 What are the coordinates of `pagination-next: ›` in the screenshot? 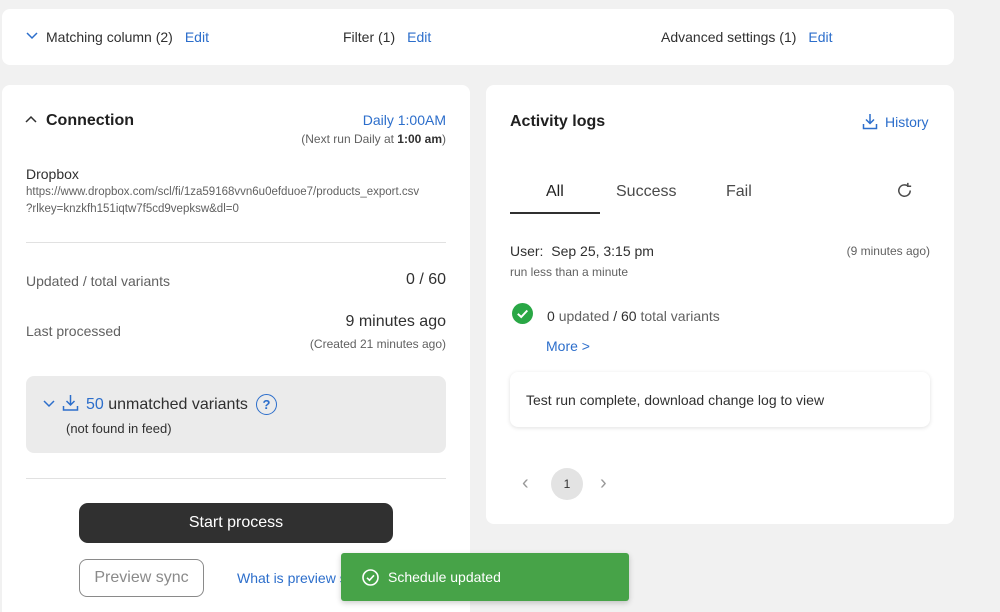 It's located at (603, 483).